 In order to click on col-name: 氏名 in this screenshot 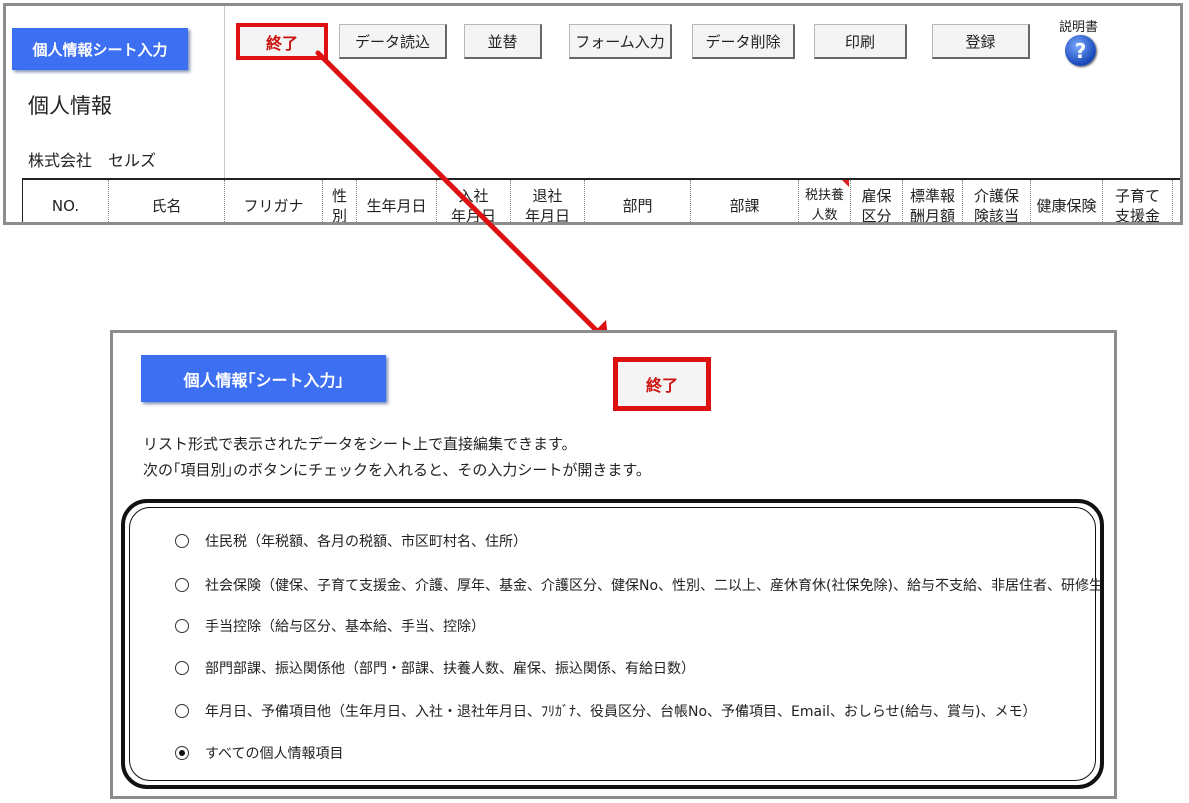, I will do `click(167, 201)`.